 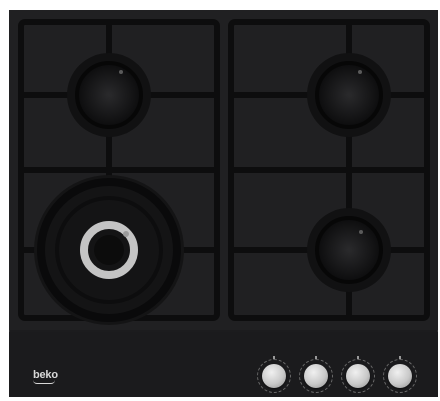 I want to click on wok-burner-icon, so click(x=109, y=250).